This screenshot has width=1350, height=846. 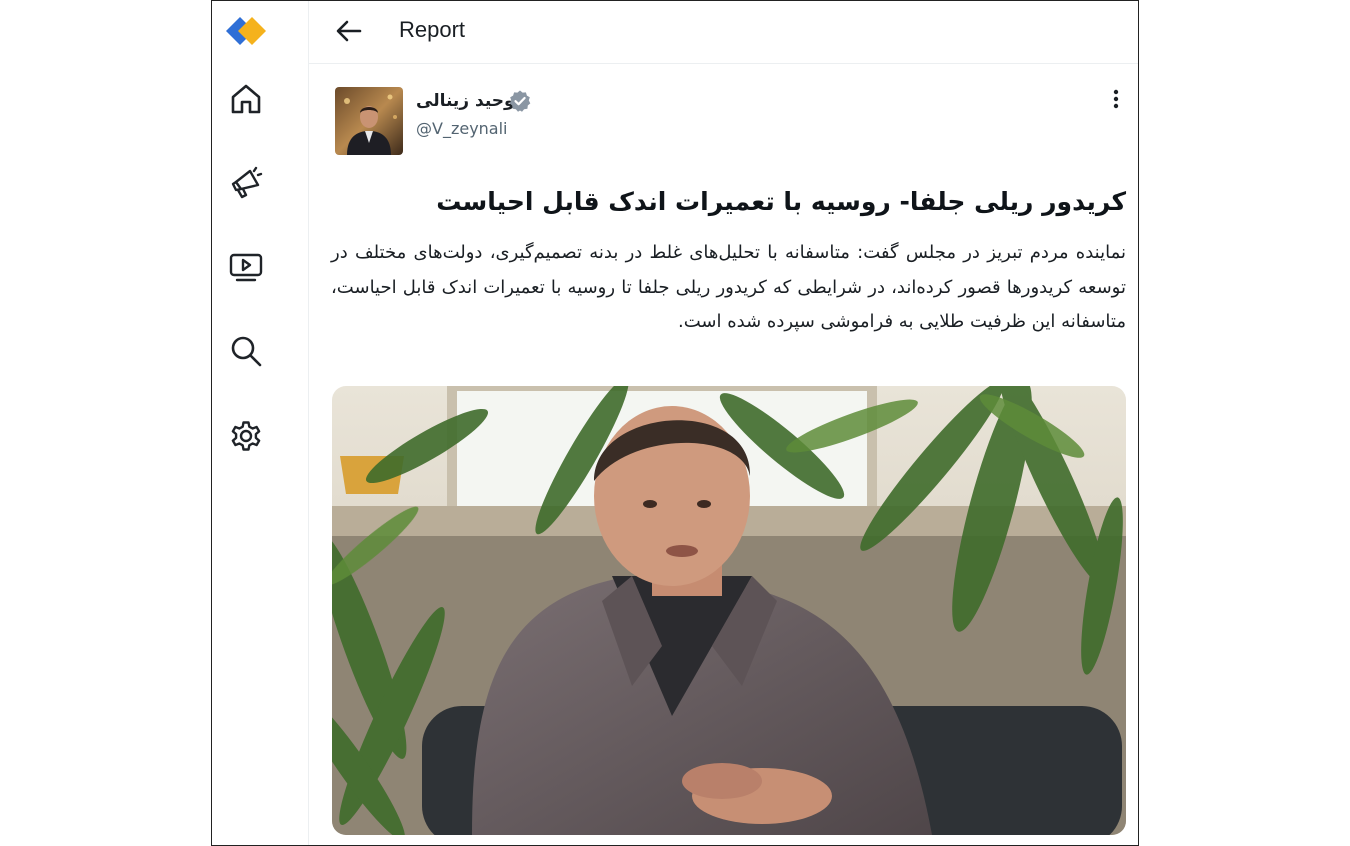 I want to click on author-name: وحید زینالی, so click(x=465, y=101).